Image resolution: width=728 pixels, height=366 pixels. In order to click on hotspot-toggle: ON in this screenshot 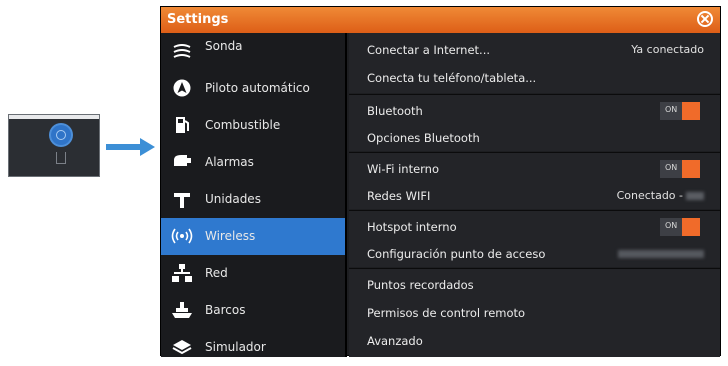, I will do `click(680, 227)`.